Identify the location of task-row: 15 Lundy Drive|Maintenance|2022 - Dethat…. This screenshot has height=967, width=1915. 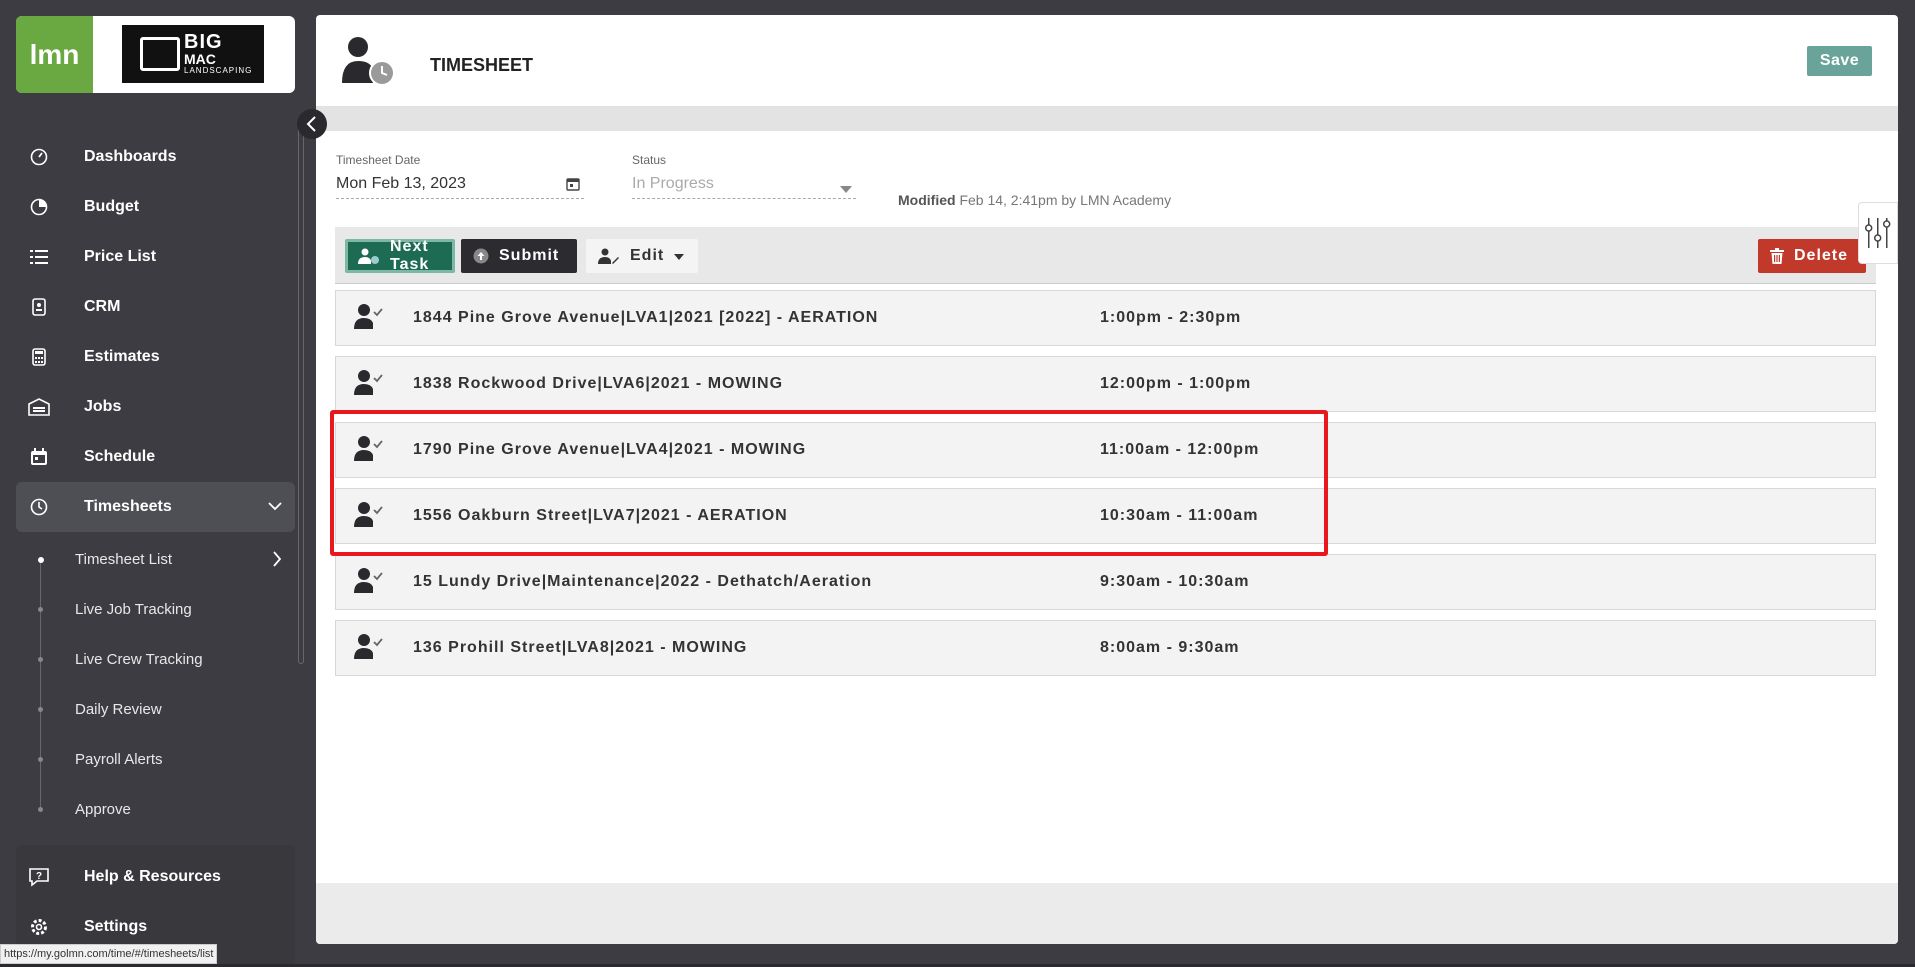
(1105, 582).